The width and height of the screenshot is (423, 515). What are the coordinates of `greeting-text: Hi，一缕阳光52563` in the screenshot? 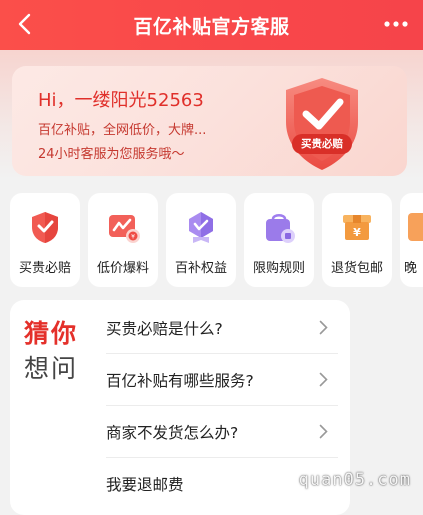 It's located at (121, 100).